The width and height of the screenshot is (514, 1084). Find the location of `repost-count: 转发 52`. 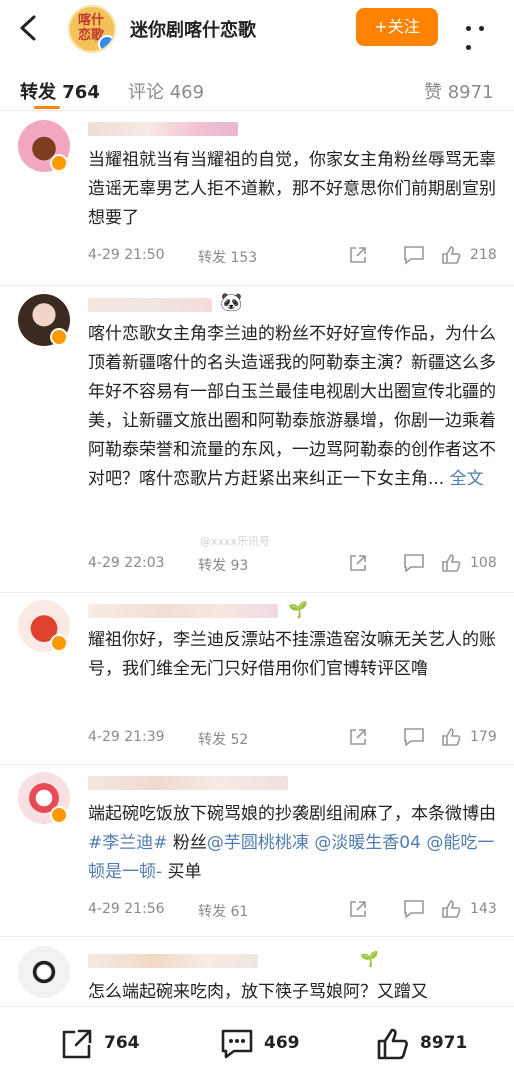

repost-count: 转发 52 is located at coordinates (223, 739).